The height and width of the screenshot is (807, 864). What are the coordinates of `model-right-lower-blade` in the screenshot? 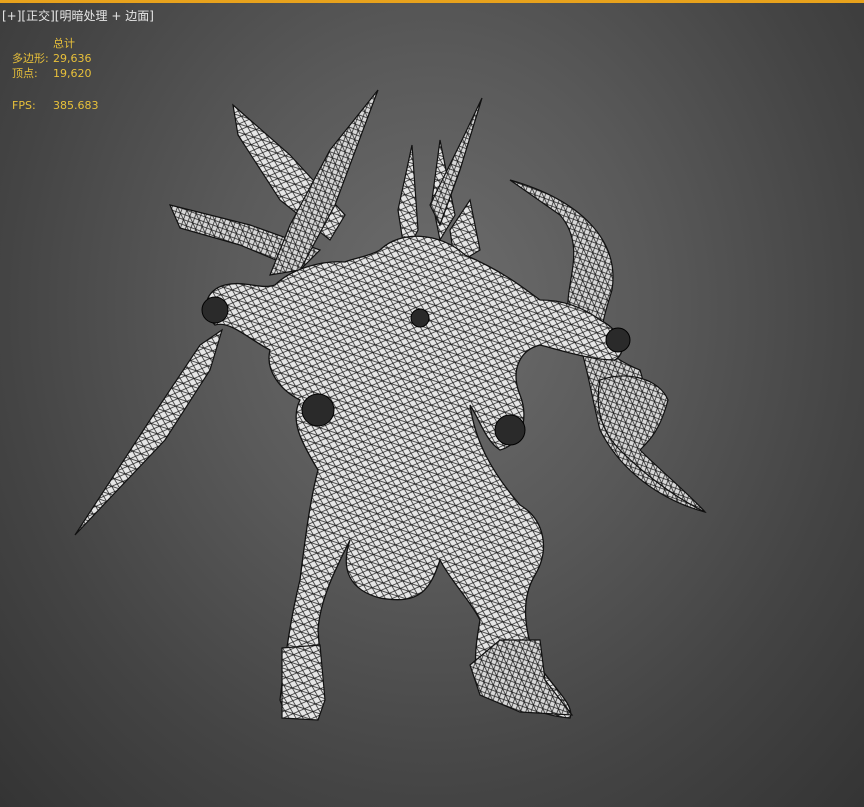 It's located at (651, 444).